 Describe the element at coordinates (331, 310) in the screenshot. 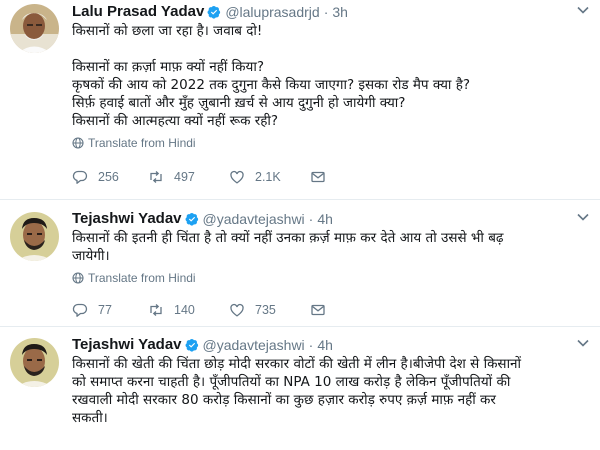

I see `tweet-actions: 77 140 735` at that location.